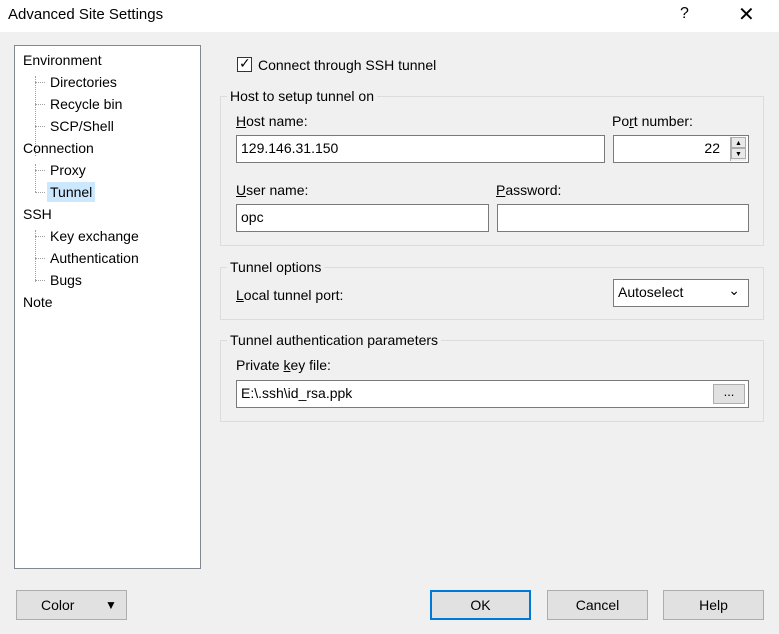 The width and height of the screenshot is (779, 634). Describe the element at coordinates (94, 258) in the screenshot. I see `tree-item-authentication: Authentication` at that location.